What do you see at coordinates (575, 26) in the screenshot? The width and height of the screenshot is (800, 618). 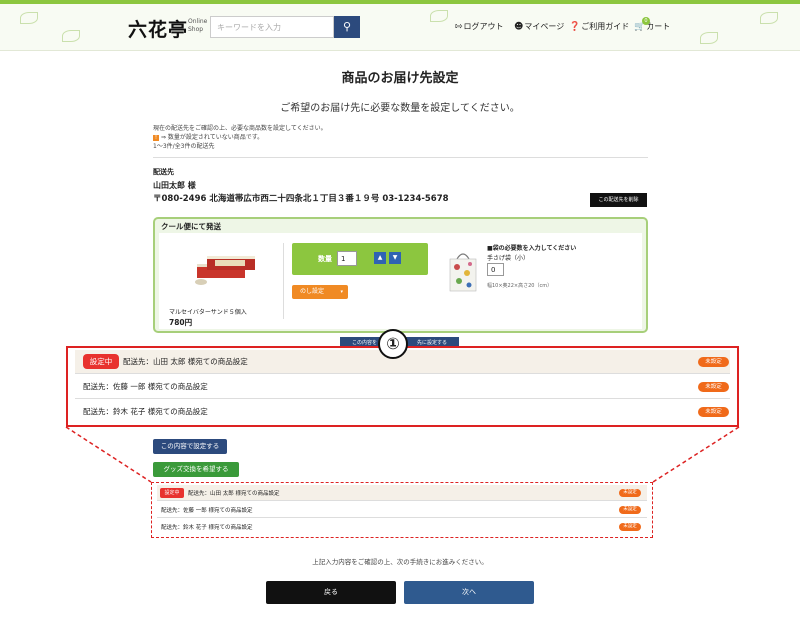 I see `help-icon: ❓` at bounding box center [575, 26].